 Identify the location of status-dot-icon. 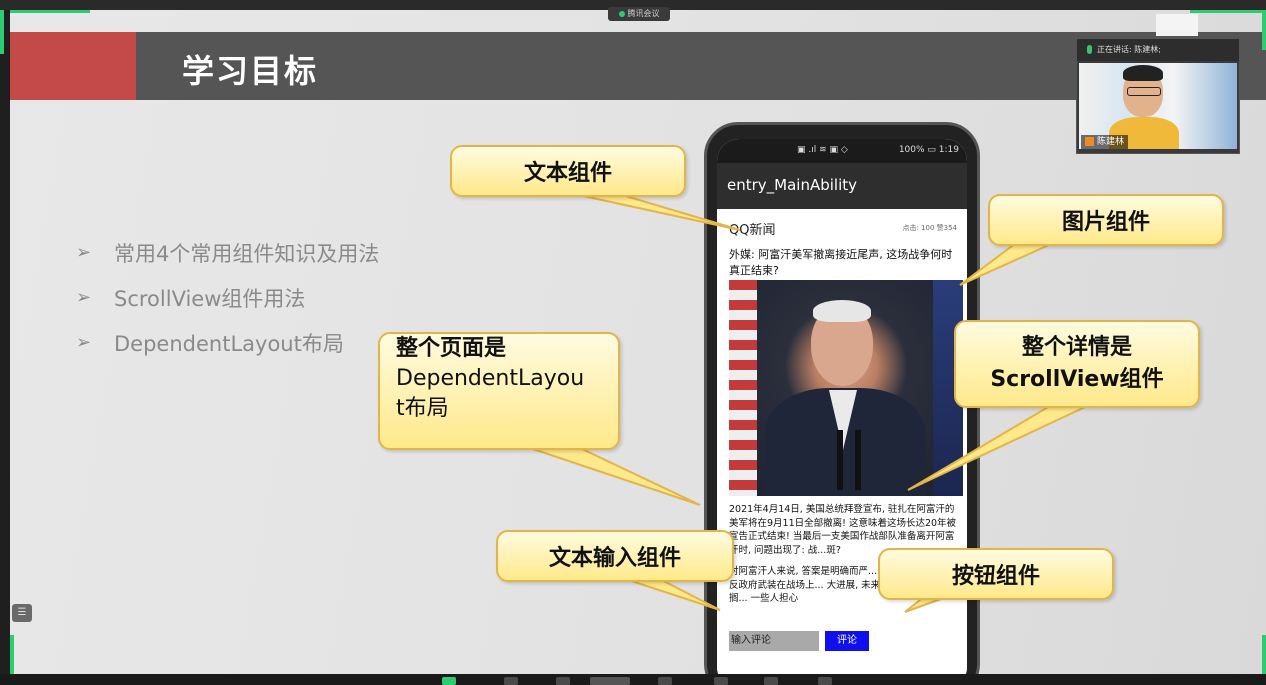
(621, 13).